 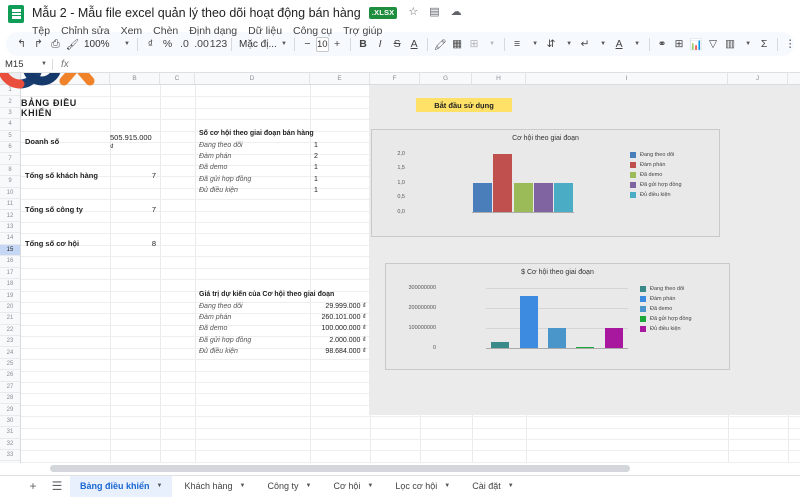 What do you see at coordinates (434, 12) in the screenshot?
I see `move-to-folder-icon: ▤` at bounding box center [434, 12].